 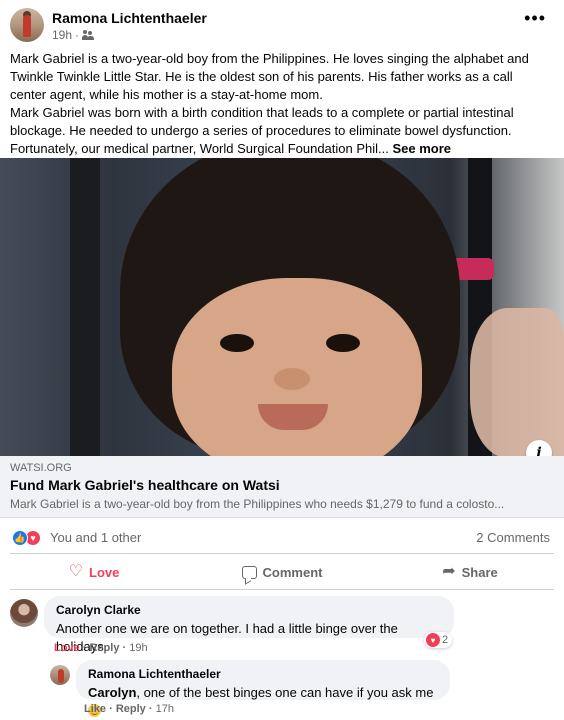 I want to click on share-icon: ➦, so click(x=449, y=571).